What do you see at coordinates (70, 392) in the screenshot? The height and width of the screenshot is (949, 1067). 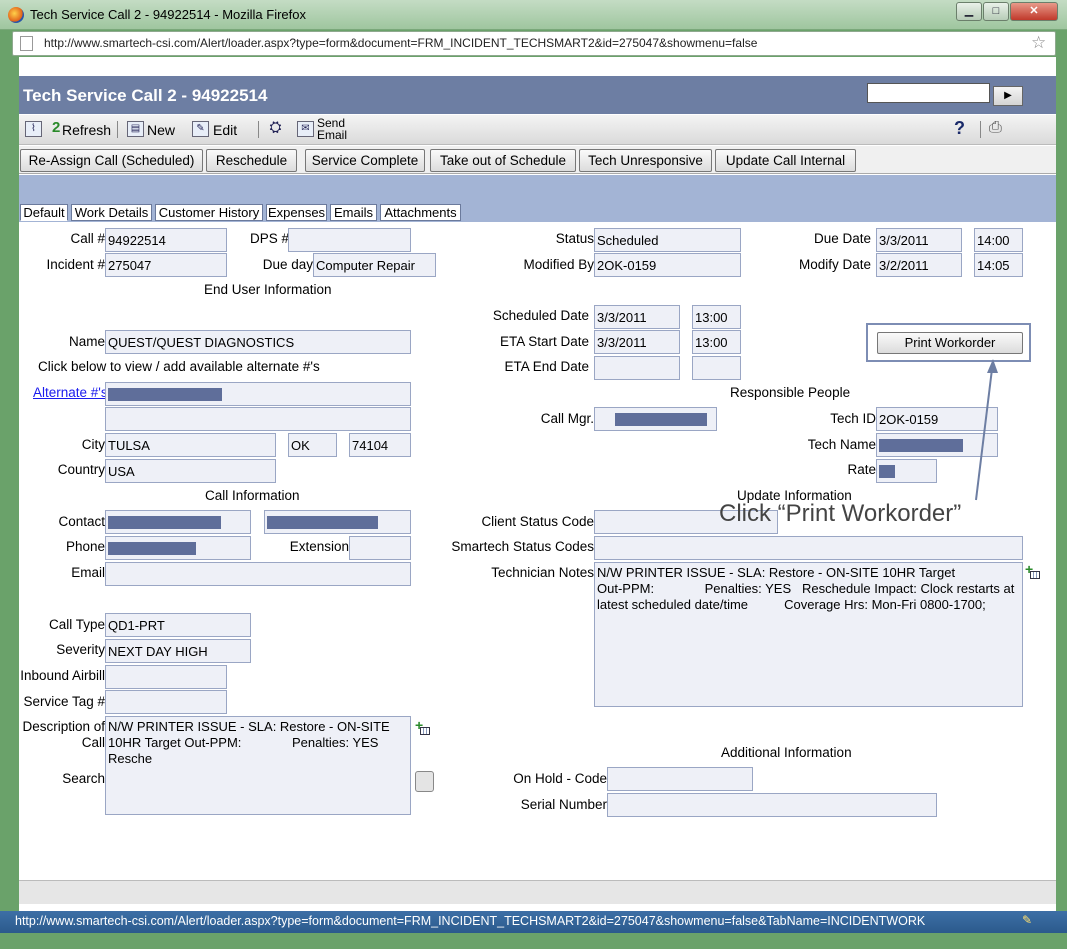 I see `alternate-numbers-link: Alternate #'s` at bounding box center [70, 392].